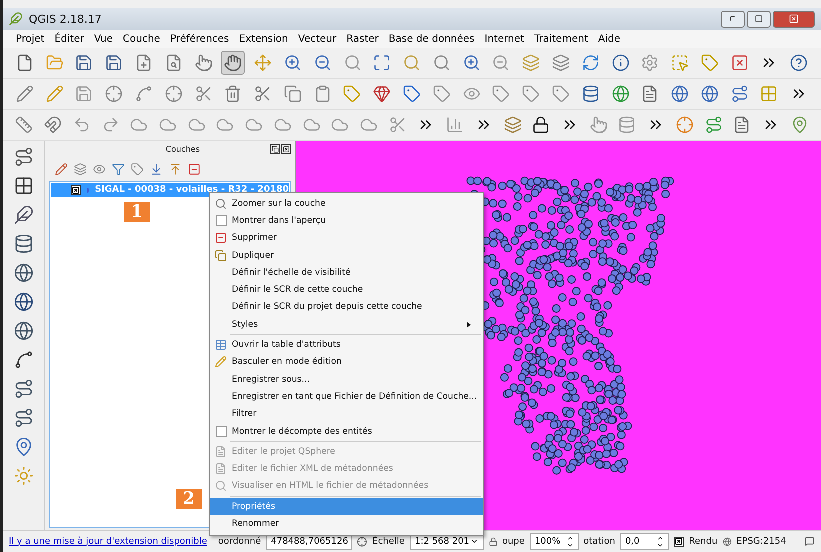 This screenshot has height=552, width=821. I want to click on rotation-spinbox: 0,0, so click(645, 541).